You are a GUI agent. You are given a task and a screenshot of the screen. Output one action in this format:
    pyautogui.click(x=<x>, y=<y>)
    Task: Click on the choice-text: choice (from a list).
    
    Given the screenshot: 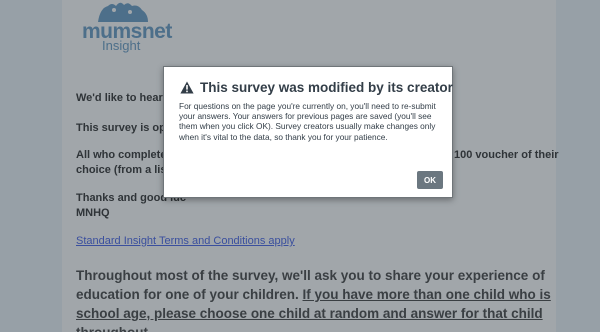 What is the action you would take?
    pyautogui.click(x=126, y=170)
    